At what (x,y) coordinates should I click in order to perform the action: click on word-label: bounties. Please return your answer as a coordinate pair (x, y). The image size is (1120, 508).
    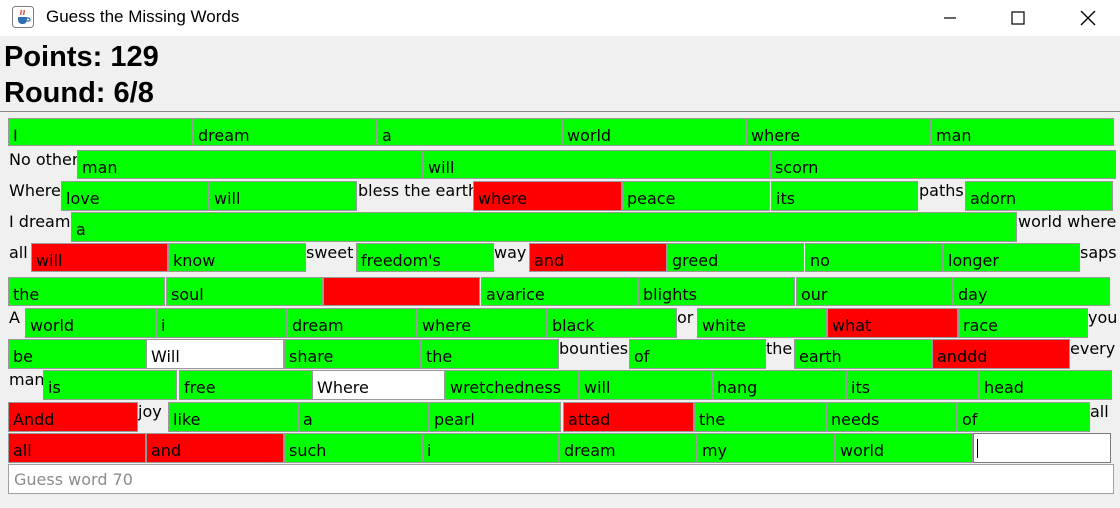
    Looking at the image, I should click on (594, 348).